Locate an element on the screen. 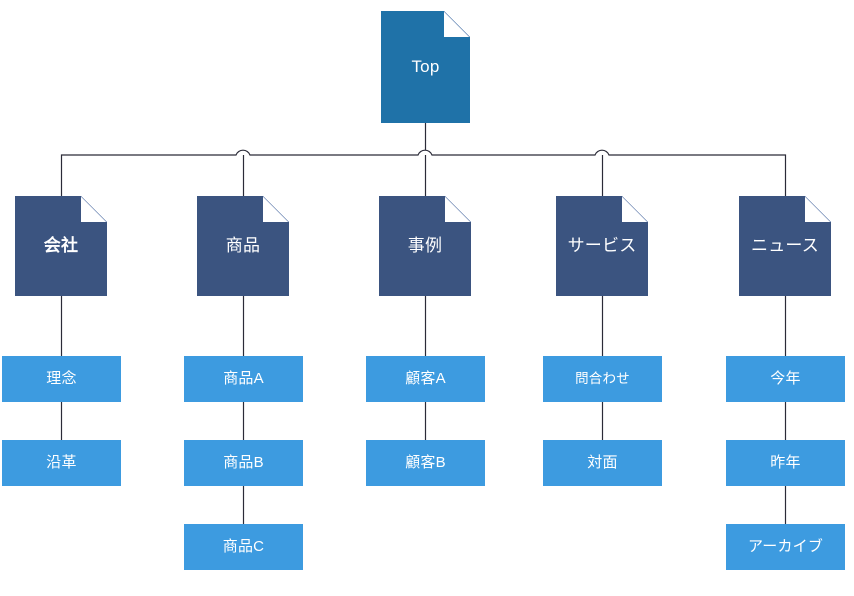 The height and width of the screenshot is (596, 854). node-leaf-label: 顧客A is located at coordinates (425, 379).